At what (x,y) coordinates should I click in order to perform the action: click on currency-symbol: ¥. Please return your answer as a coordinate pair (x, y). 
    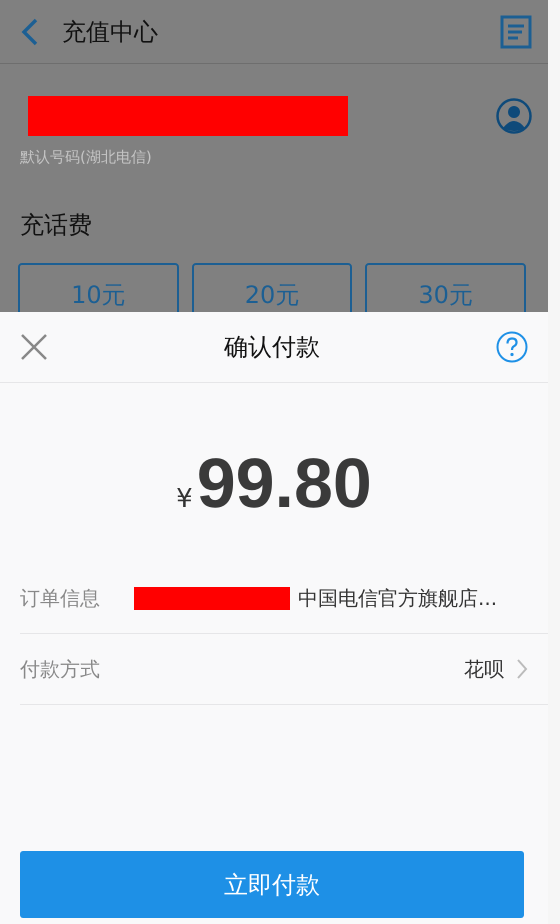
    Looking at the image, I should click on (184, 499).